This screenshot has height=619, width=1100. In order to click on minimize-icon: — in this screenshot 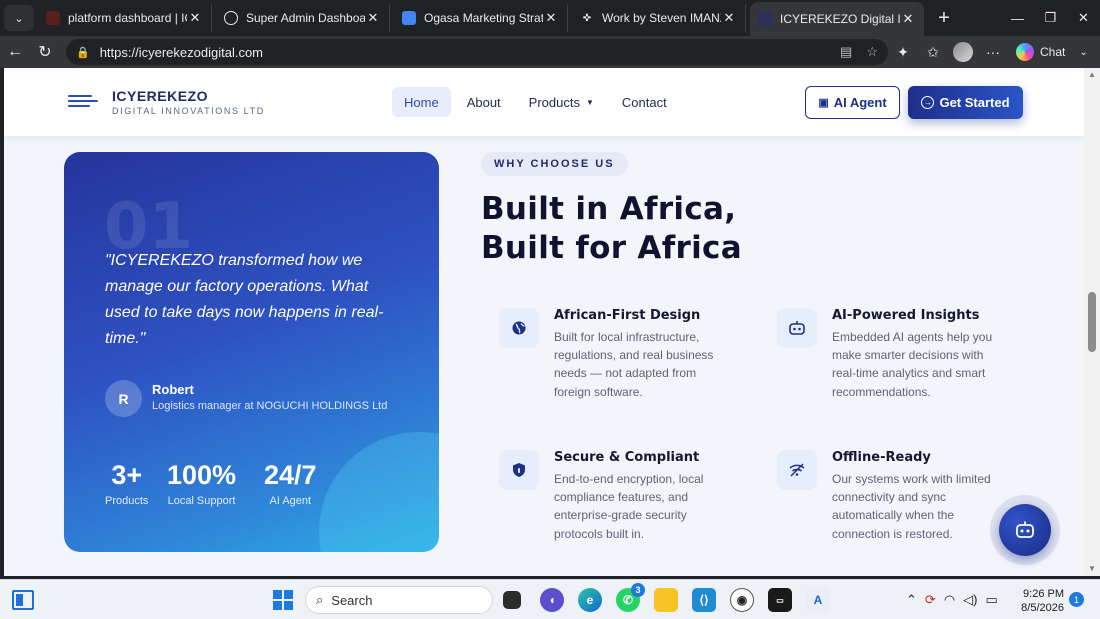, I will do `click(1017, 18)`.